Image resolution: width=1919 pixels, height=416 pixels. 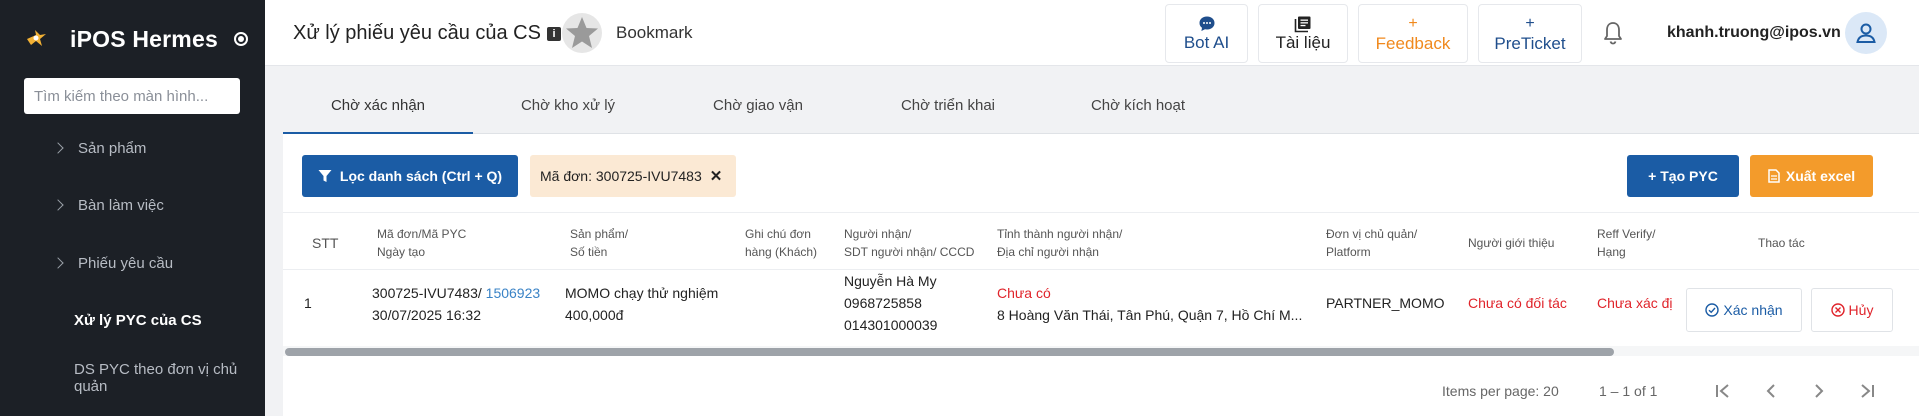 I want to click on prev-page-button, so click(x=1771, y=391).